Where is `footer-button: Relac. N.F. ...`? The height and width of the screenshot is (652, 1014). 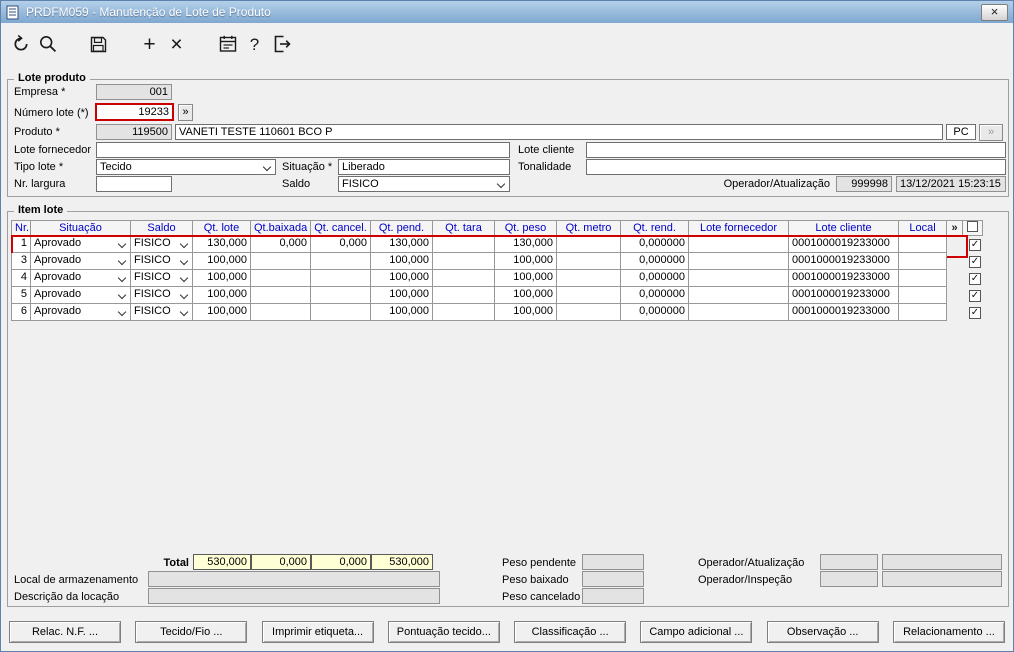
footer-button: Relac. N.F. ... is located at coordinates (65, 632).